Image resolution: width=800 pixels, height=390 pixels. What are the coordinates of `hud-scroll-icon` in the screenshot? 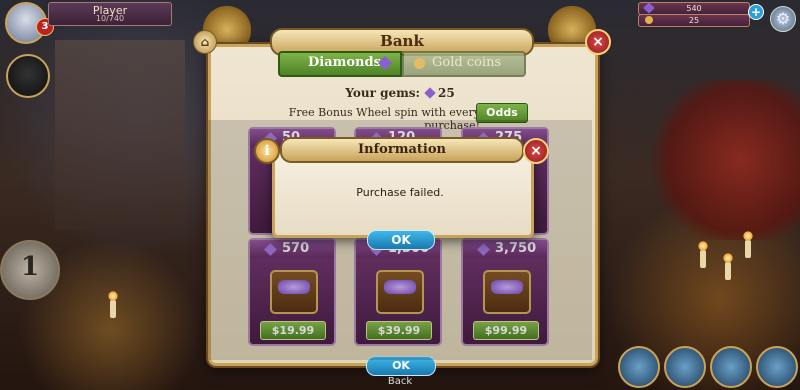 It's located at (685, 367).